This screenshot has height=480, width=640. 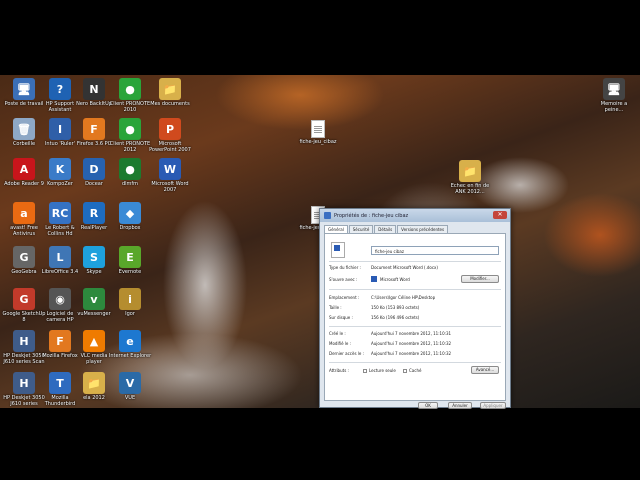 What do you see at coordinates (24, 169) in the screenshot?
I see `app-icon: A` at bounding box center [24, 169].